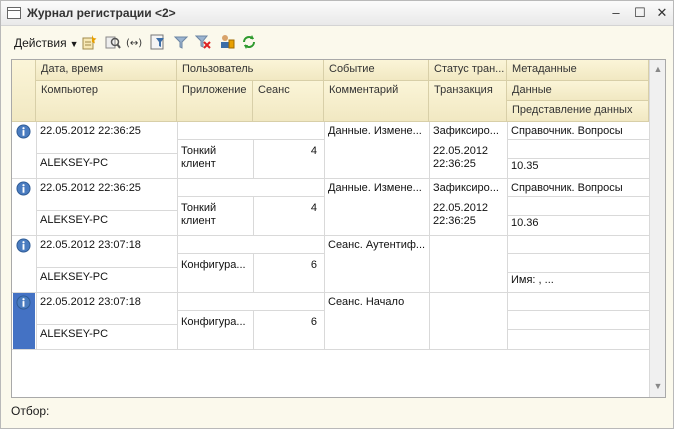 The width and height of the screenshot is (674, 429). What do you see at coordinates (468, 277) in the screenshot?
I see `transaction-cell-line2` at bounding box center [468, 277].